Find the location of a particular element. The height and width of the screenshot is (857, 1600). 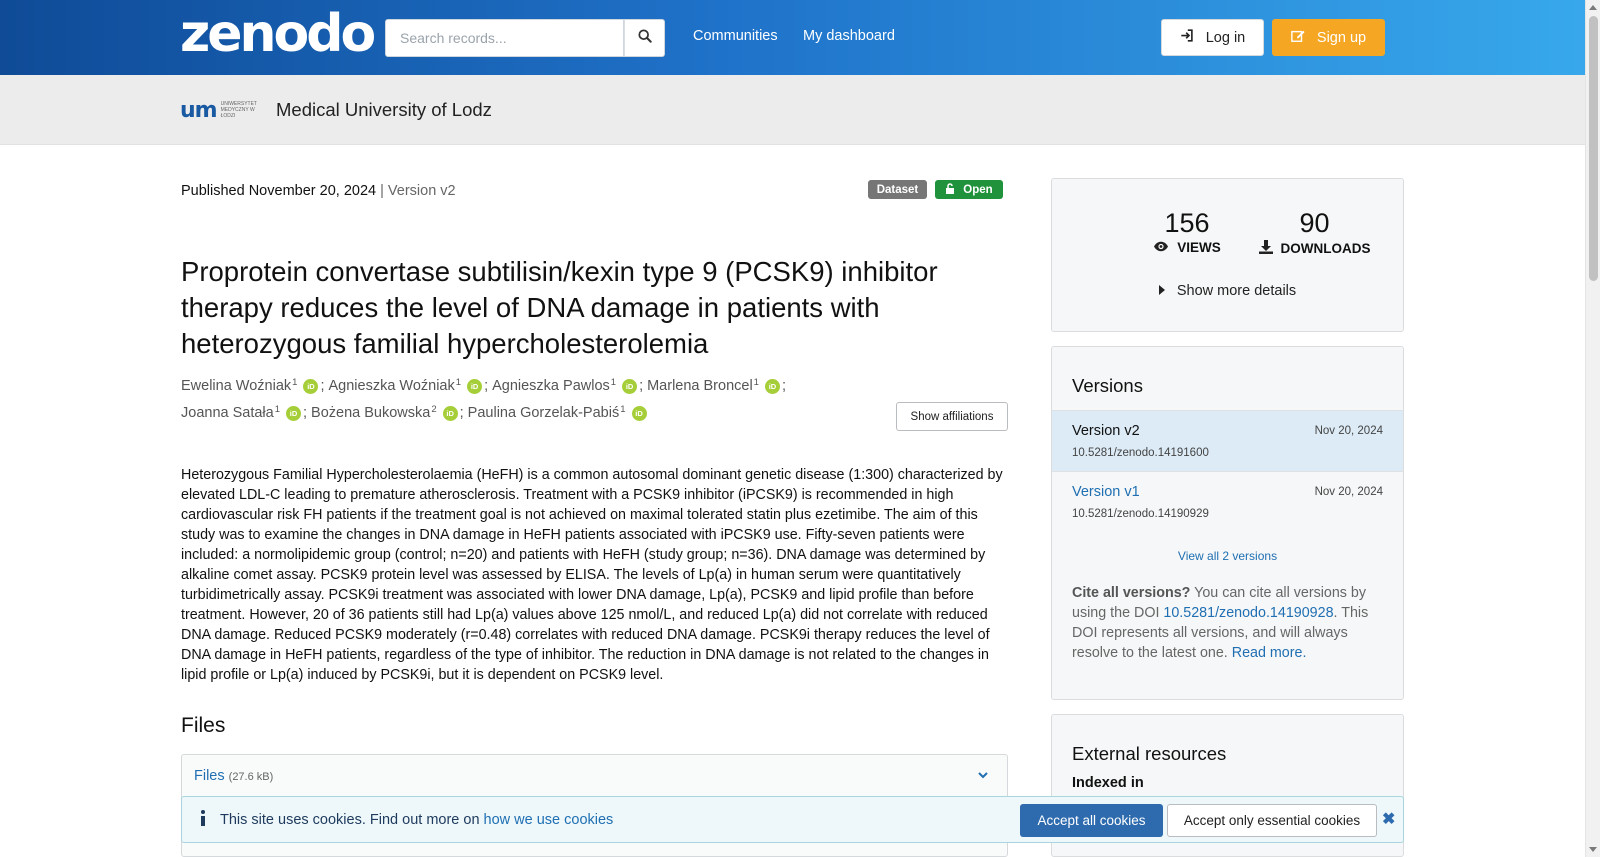

read-more-link: Read more. is located at coordinates (1269, 653).